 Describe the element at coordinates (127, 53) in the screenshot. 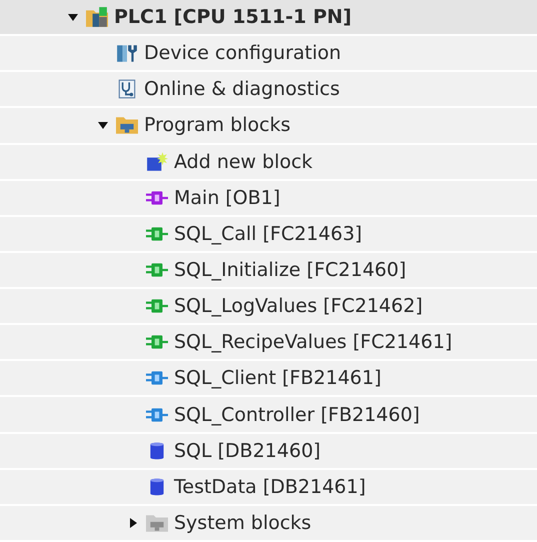

I see `device-wrench-icon` at that location.